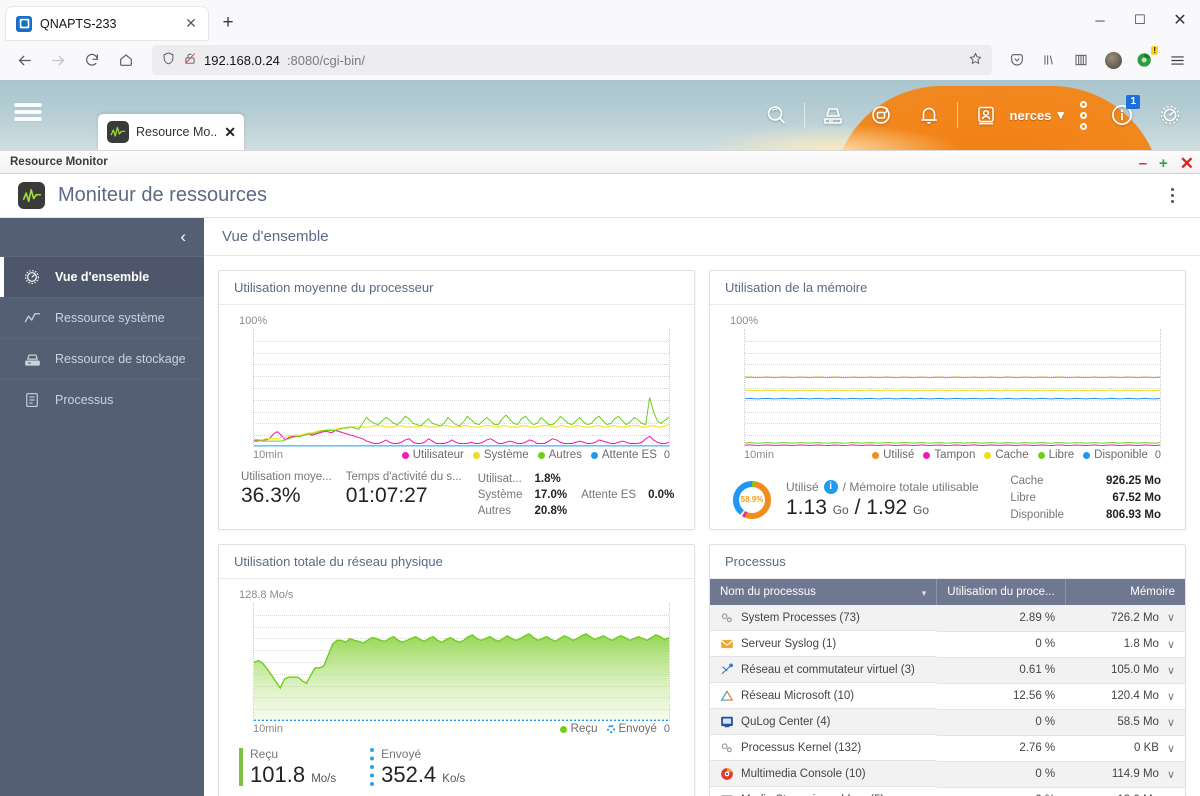 The height and width of the screenshot is (796, 1200). What do you see at coordinates (107, 23) in the screenshot?
I see `browser-tab: QNAPTS-233 ✕` at bounding box center [107, 23].